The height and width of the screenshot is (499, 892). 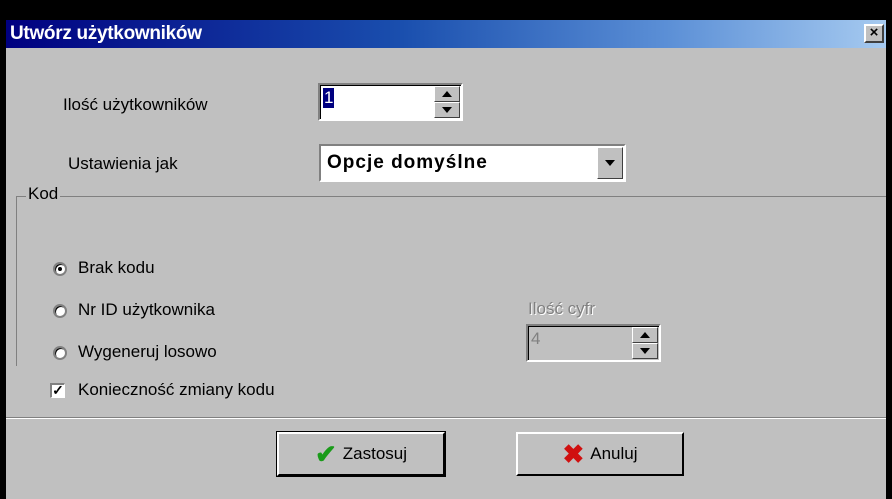 I want to click on radio-random-label: Wygeneruj losowo, so click(x=147, y=352).